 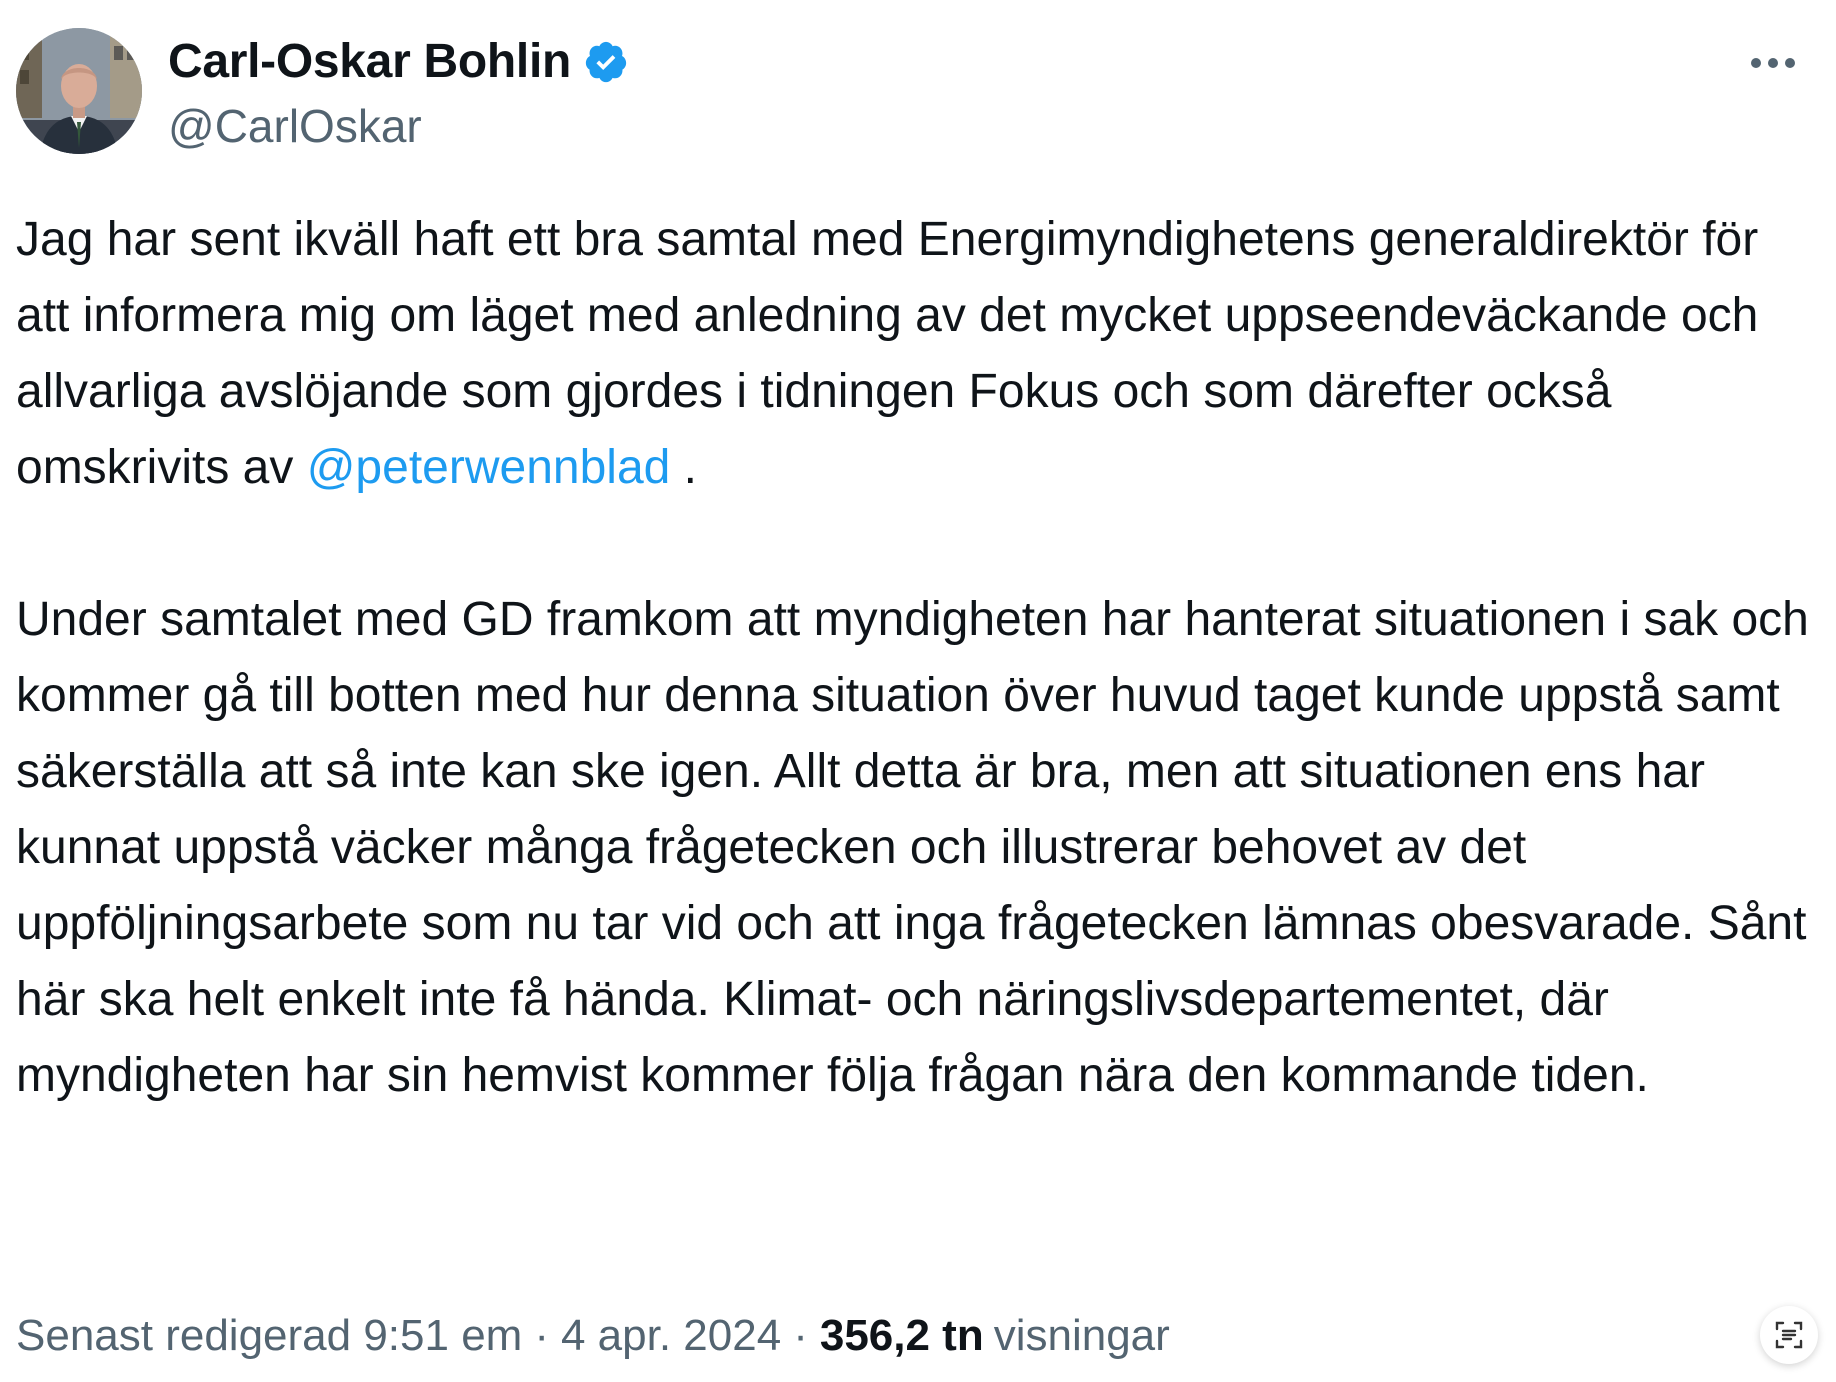 What do you see at coordinates (489, 467) in the screenshot?
I see `mention-link: @peterwennblad` at bounding box center [489, 467].